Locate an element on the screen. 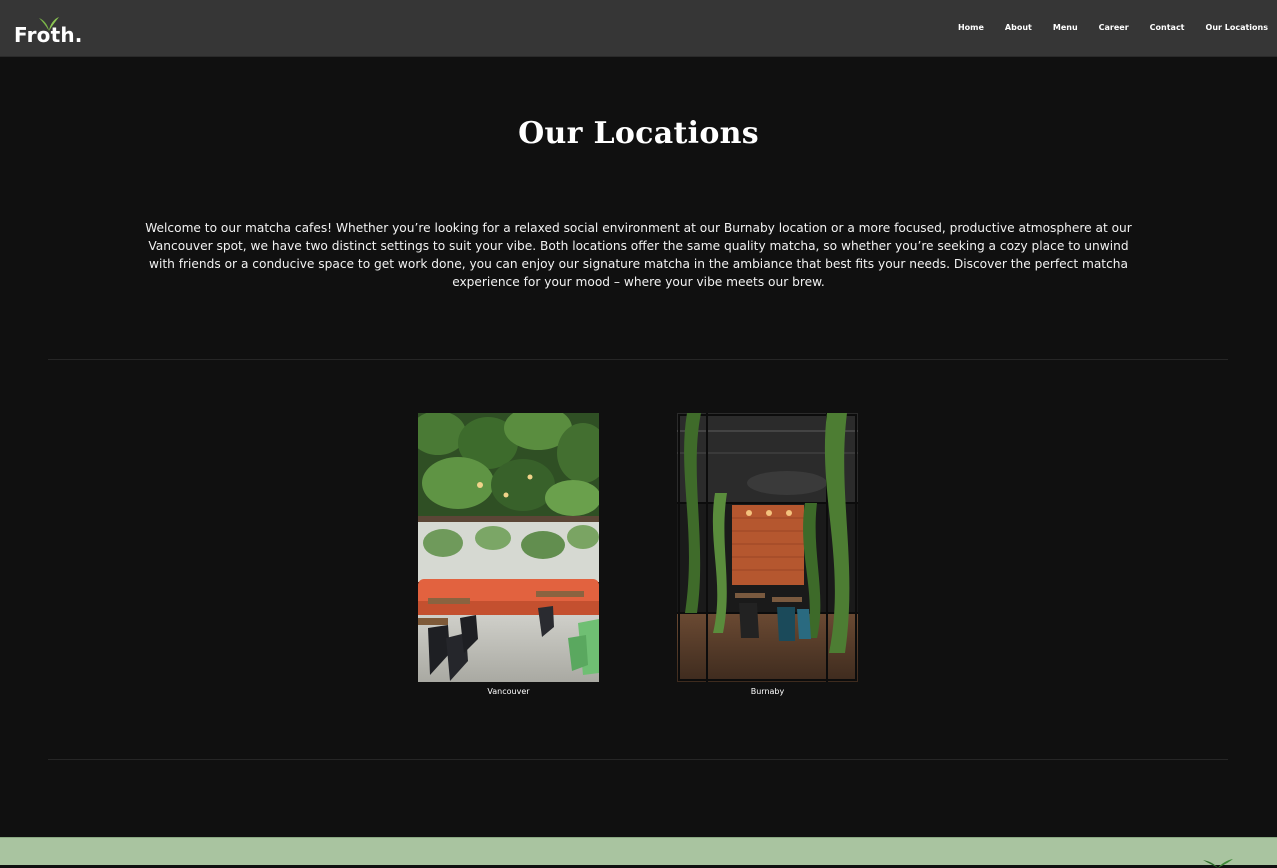 The image size is (1277, 868). nav-our-locations: Our Locations is located at coordinates (1237, 28).